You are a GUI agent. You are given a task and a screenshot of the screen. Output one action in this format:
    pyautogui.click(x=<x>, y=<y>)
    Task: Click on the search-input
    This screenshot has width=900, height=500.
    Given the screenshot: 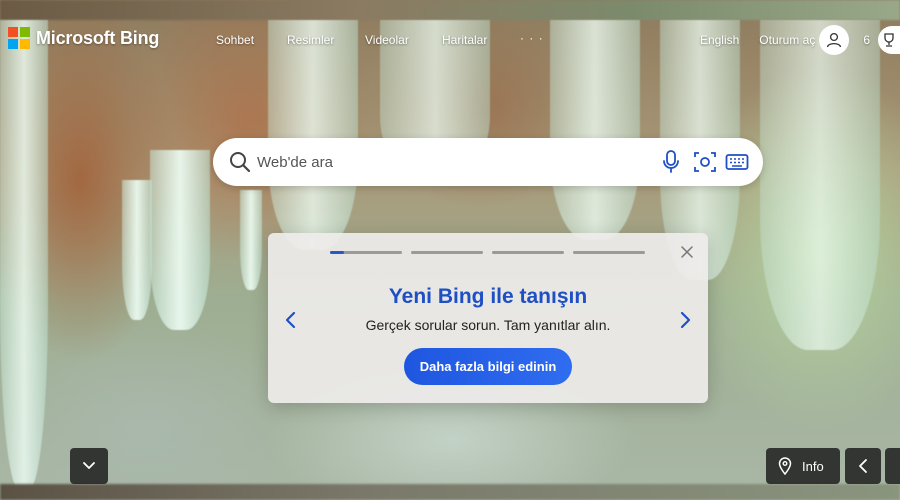 What is the action you would take?
    pyautogui.click(x=457, y=162)
    